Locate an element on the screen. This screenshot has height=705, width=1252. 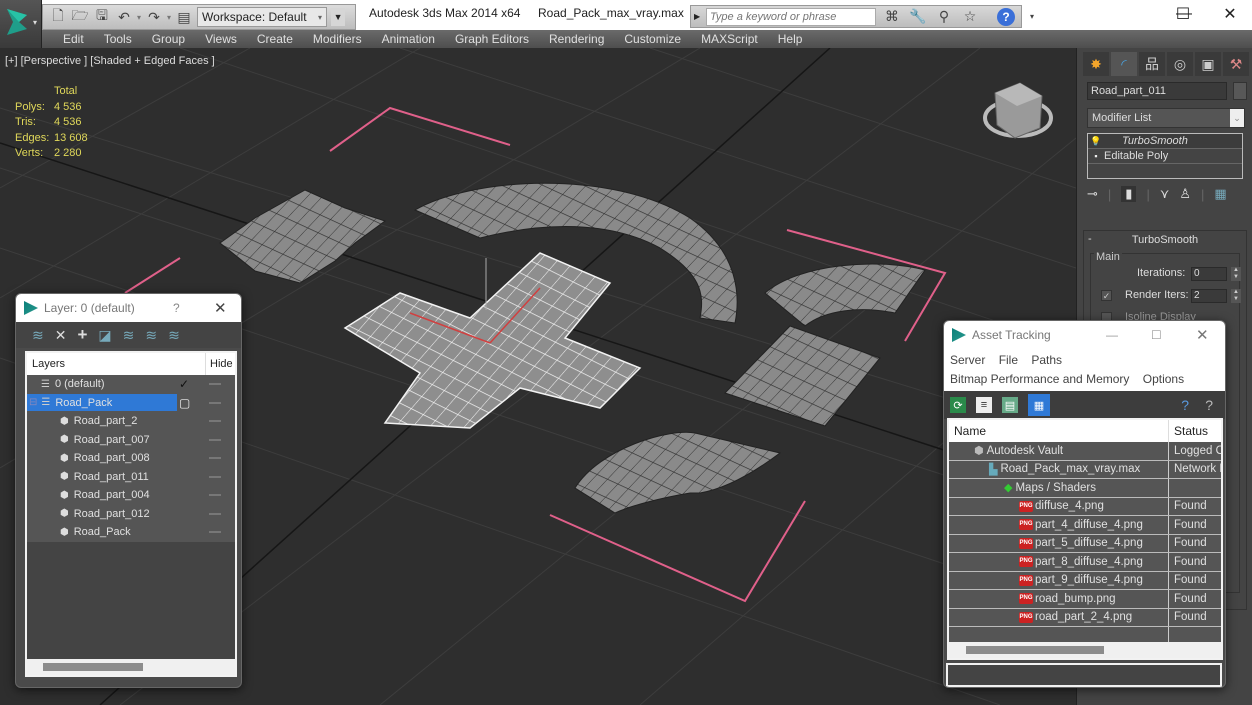
save-icon: 🖫 is located at coordinates (102, 16).